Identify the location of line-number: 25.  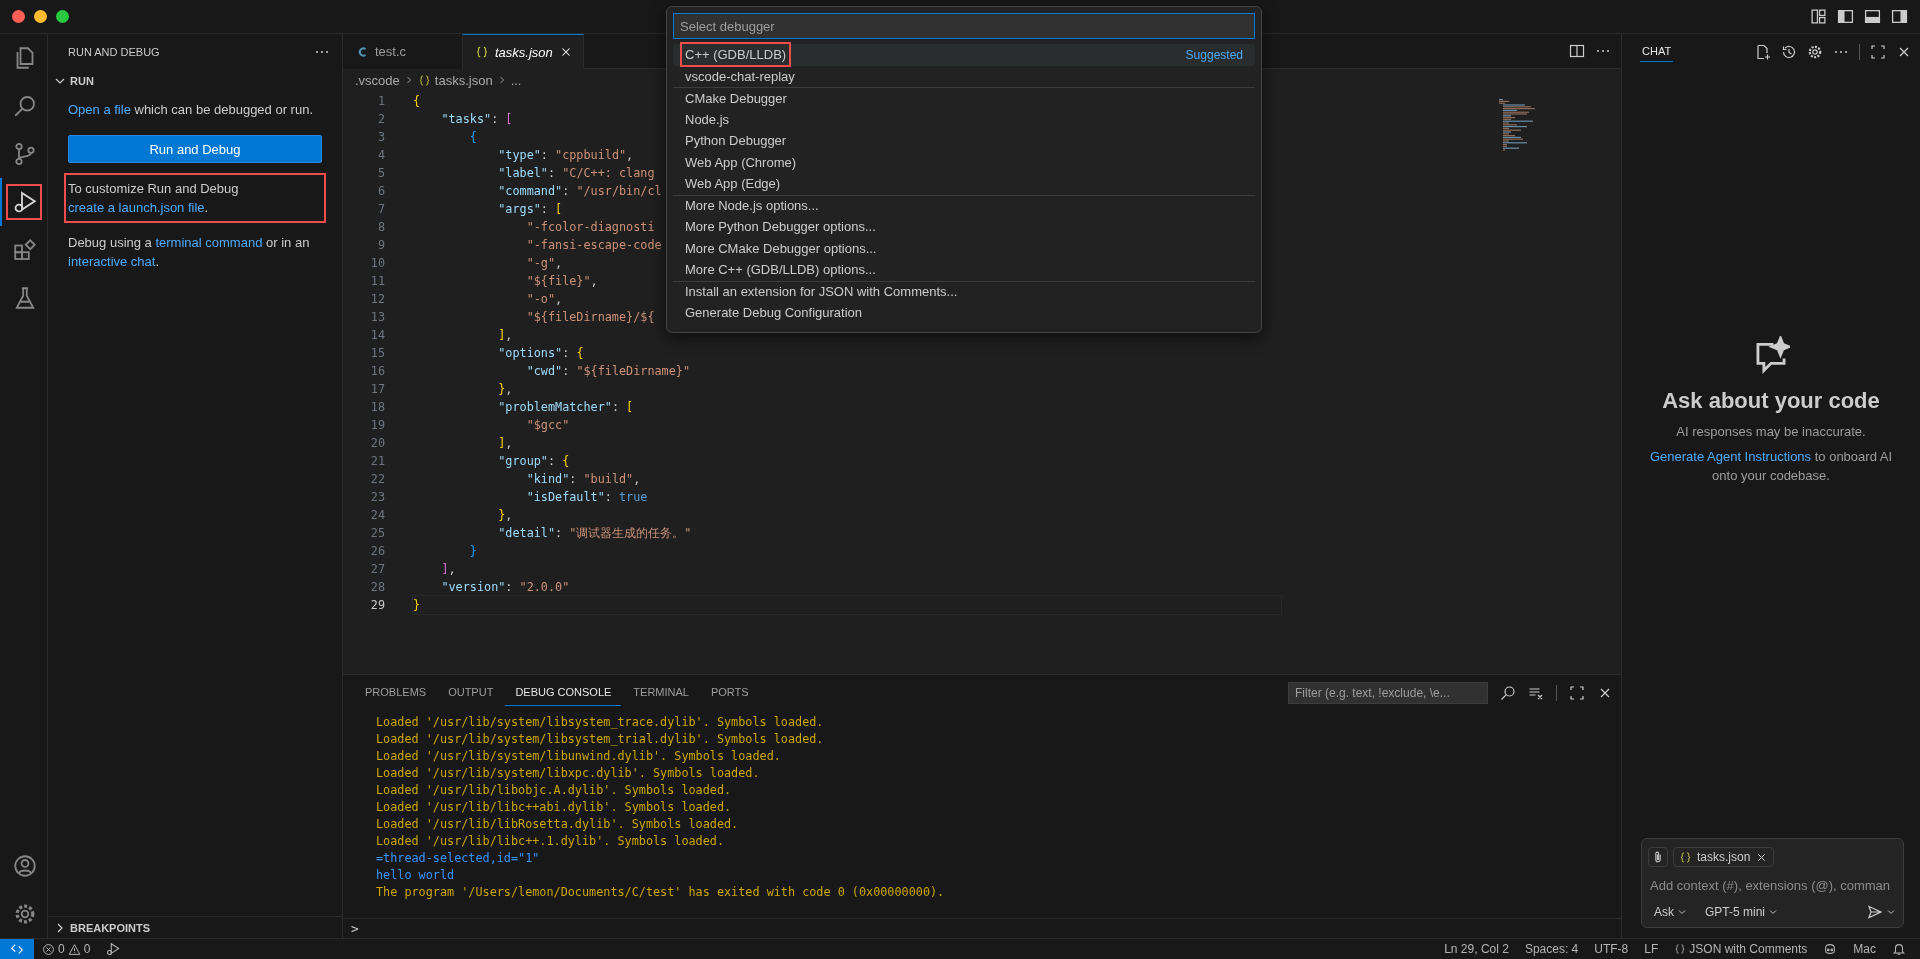
(377, 533).